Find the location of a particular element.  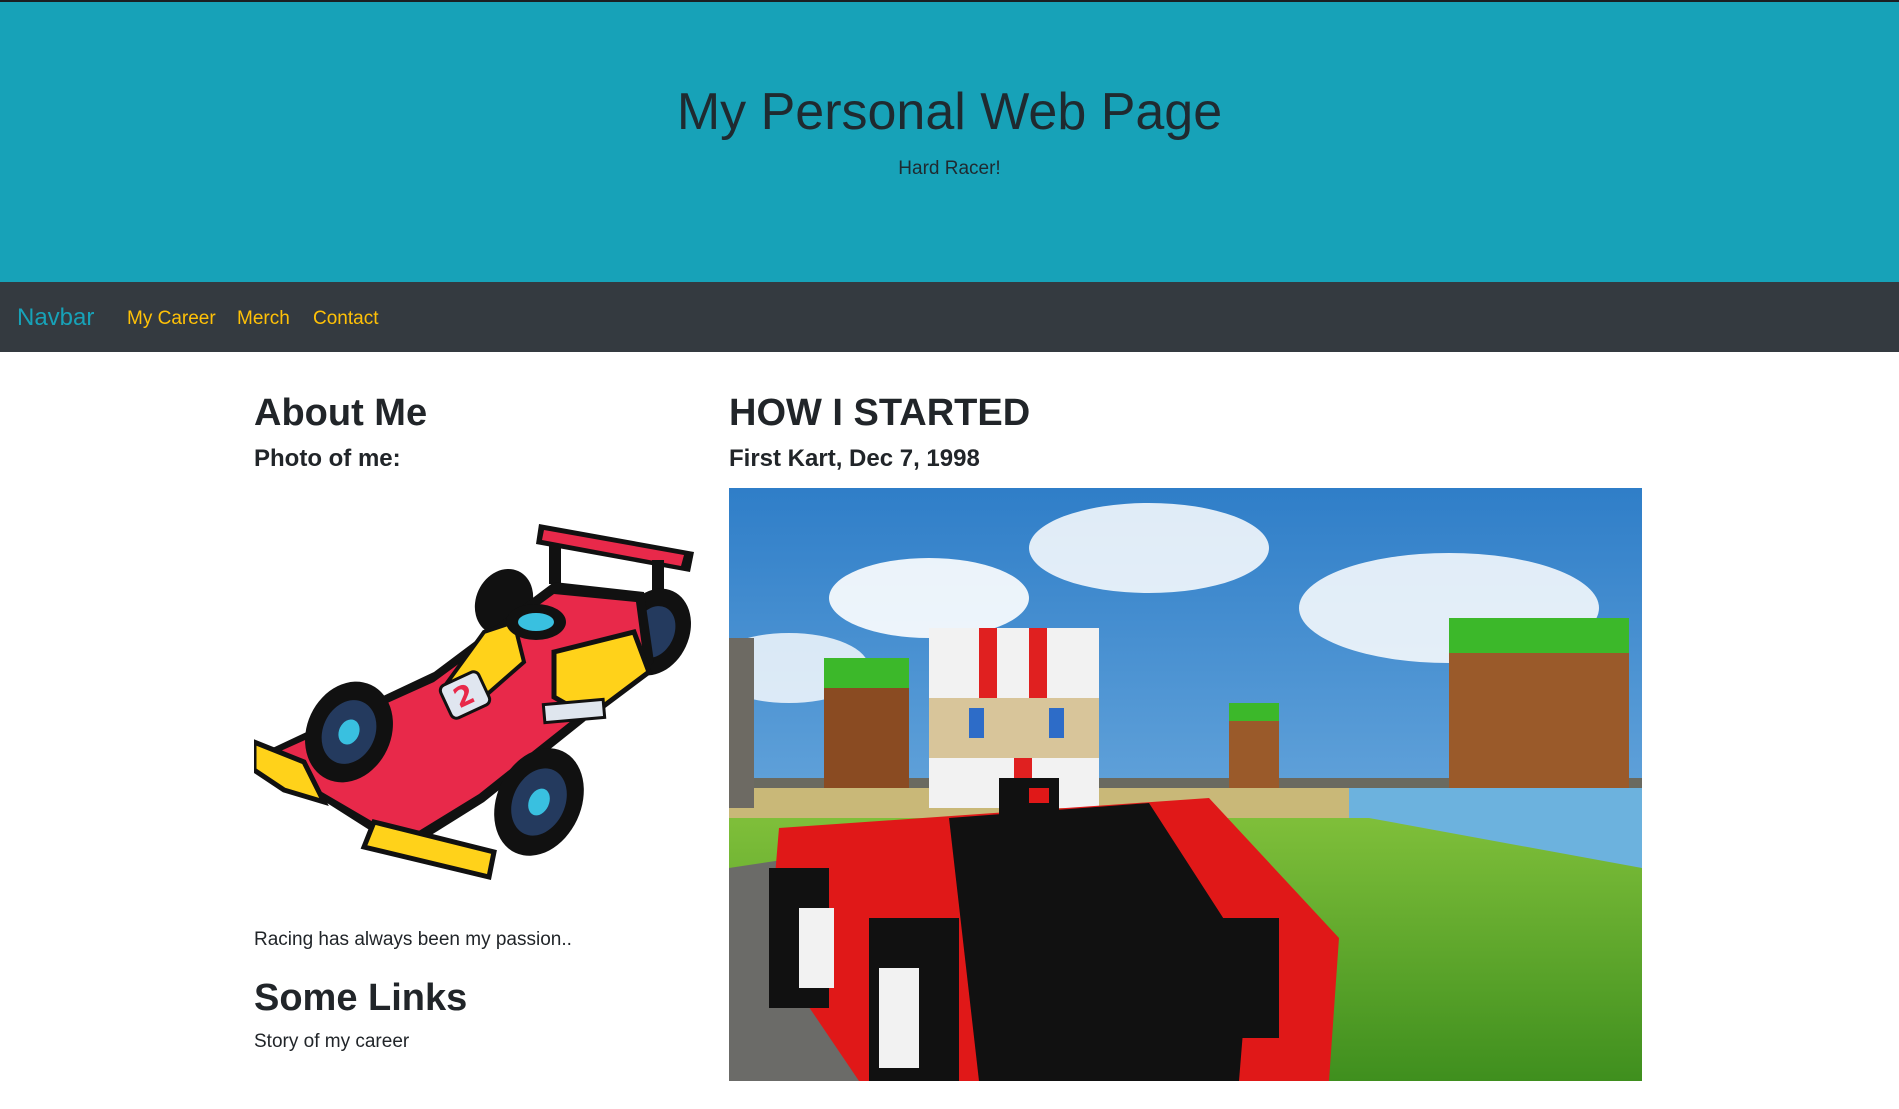

page-subtitle: Hard Racer! is located at coordinates (949, 168).